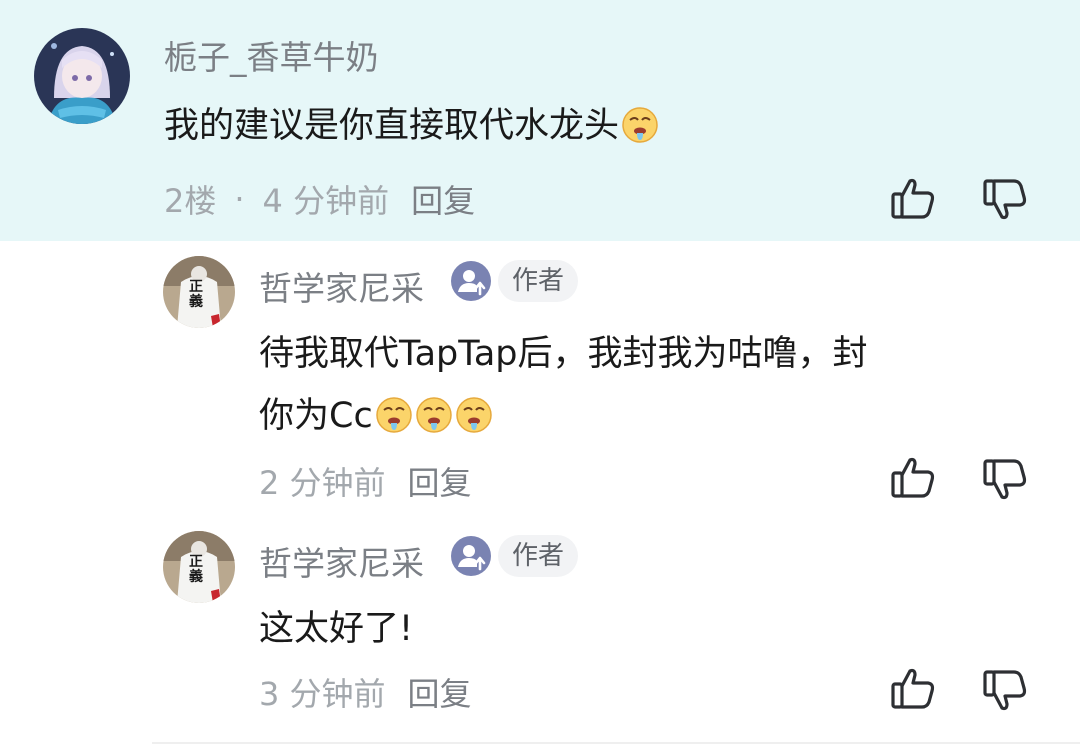 Image resolution: width=1080 pixels, height=746 pixels. What do you see at coordinates (322, 694) in the screenshot?
I see `timestamp: 3 分钟前` at bounding box center [322, 694].